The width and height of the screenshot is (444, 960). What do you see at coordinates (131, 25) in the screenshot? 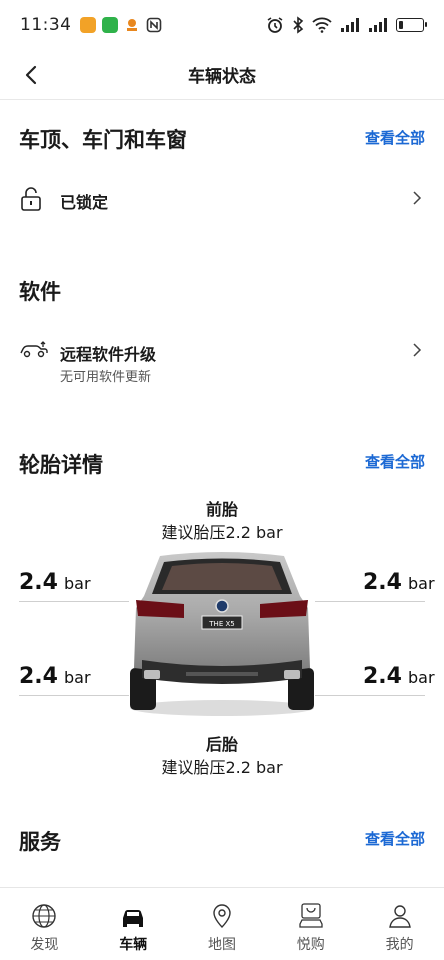
I see `delivery-notification-icon` at bounding box center [131, 25].